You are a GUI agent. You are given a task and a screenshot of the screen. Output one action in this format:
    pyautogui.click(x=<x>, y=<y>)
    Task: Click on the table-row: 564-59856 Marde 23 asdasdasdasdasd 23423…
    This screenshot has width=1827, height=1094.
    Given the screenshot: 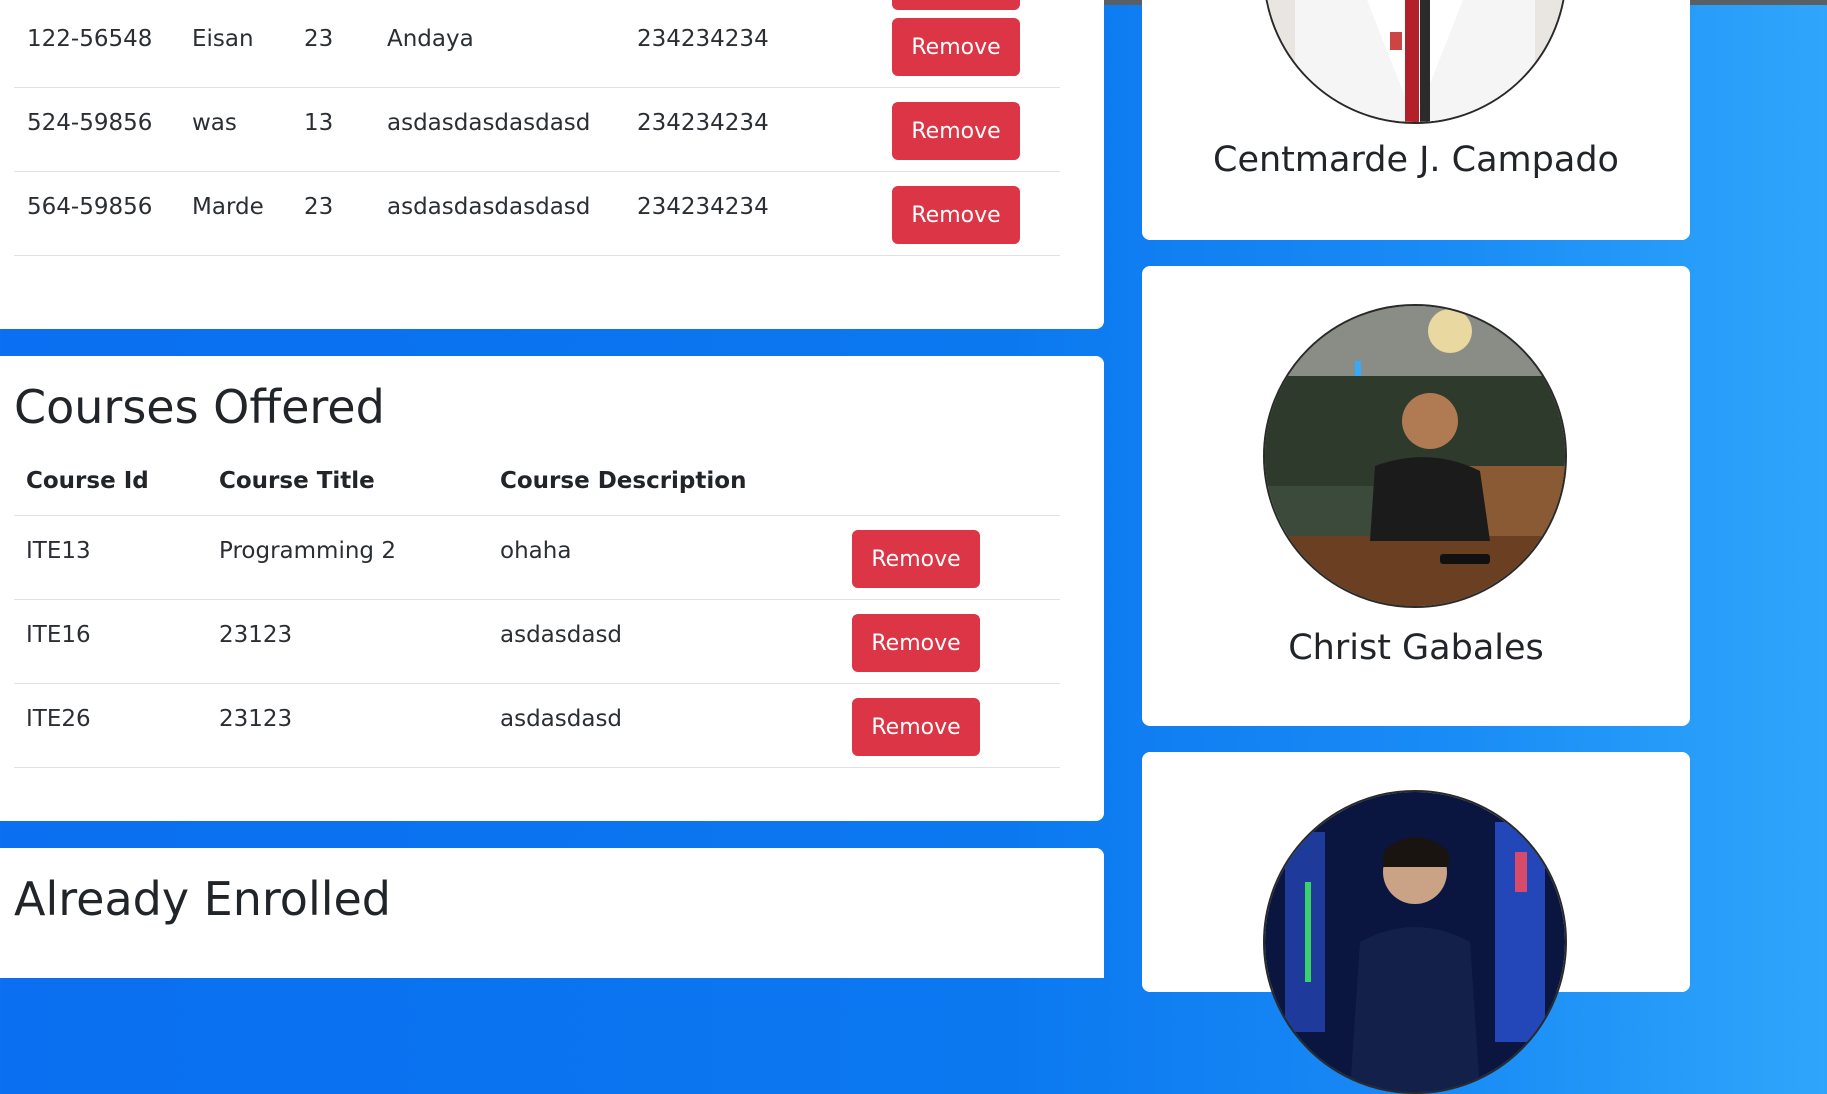 What is the action you would take?
    pyautogui.click(x=537, y=214)
    